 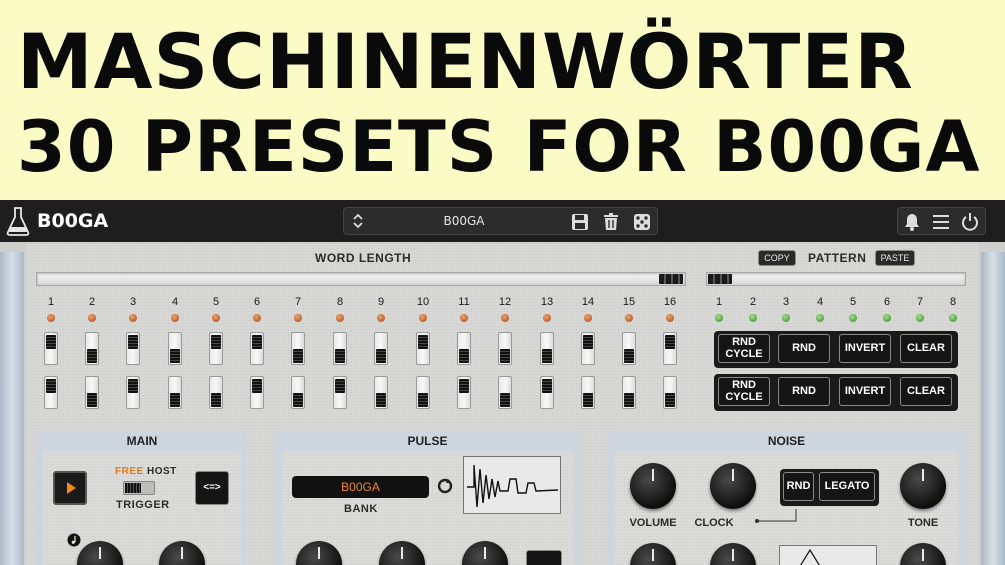 I want to click on preset-browser: B00GA, so click(x=500, y=221).